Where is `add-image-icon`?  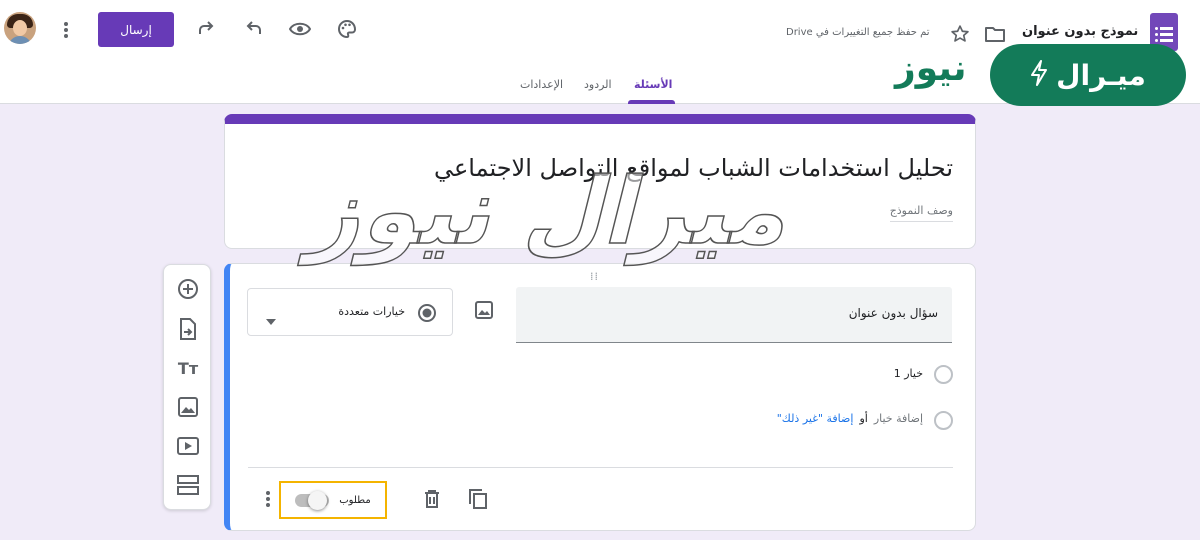
add-image-icon is located at coordinates (484, 310).